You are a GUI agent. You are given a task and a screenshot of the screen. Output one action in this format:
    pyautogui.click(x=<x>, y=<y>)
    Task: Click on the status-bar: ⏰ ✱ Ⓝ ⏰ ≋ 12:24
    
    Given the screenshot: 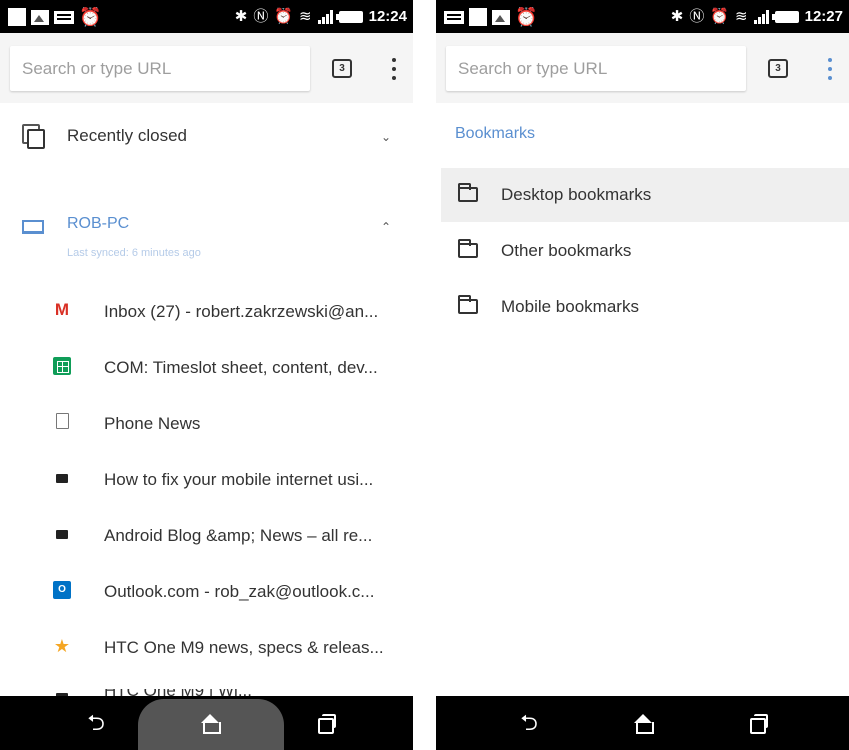 What is the action you would take?
    pyautogui.click(x=206, y=16)
    